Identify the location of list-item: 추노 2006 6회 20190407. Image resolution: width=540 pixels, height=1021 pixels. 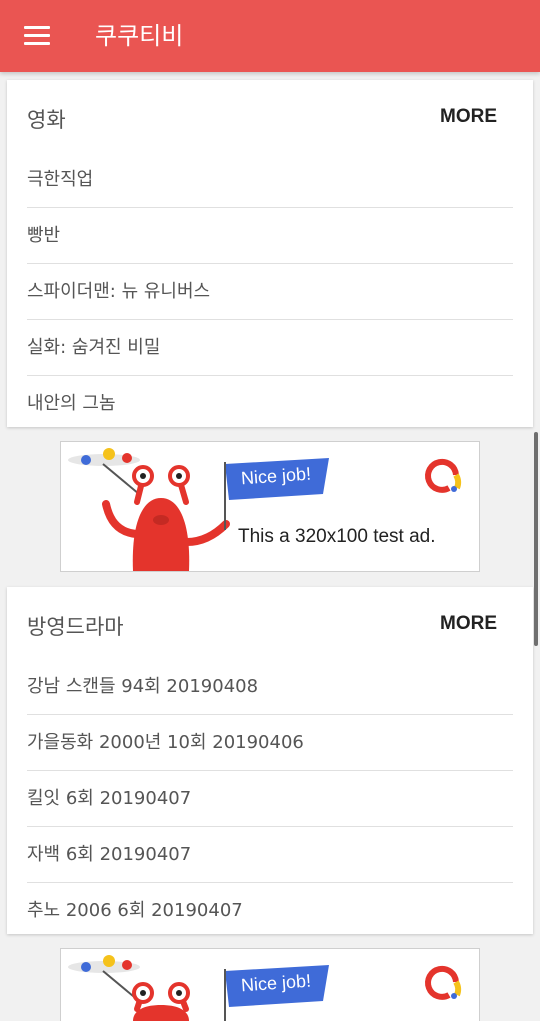
(270, 910).